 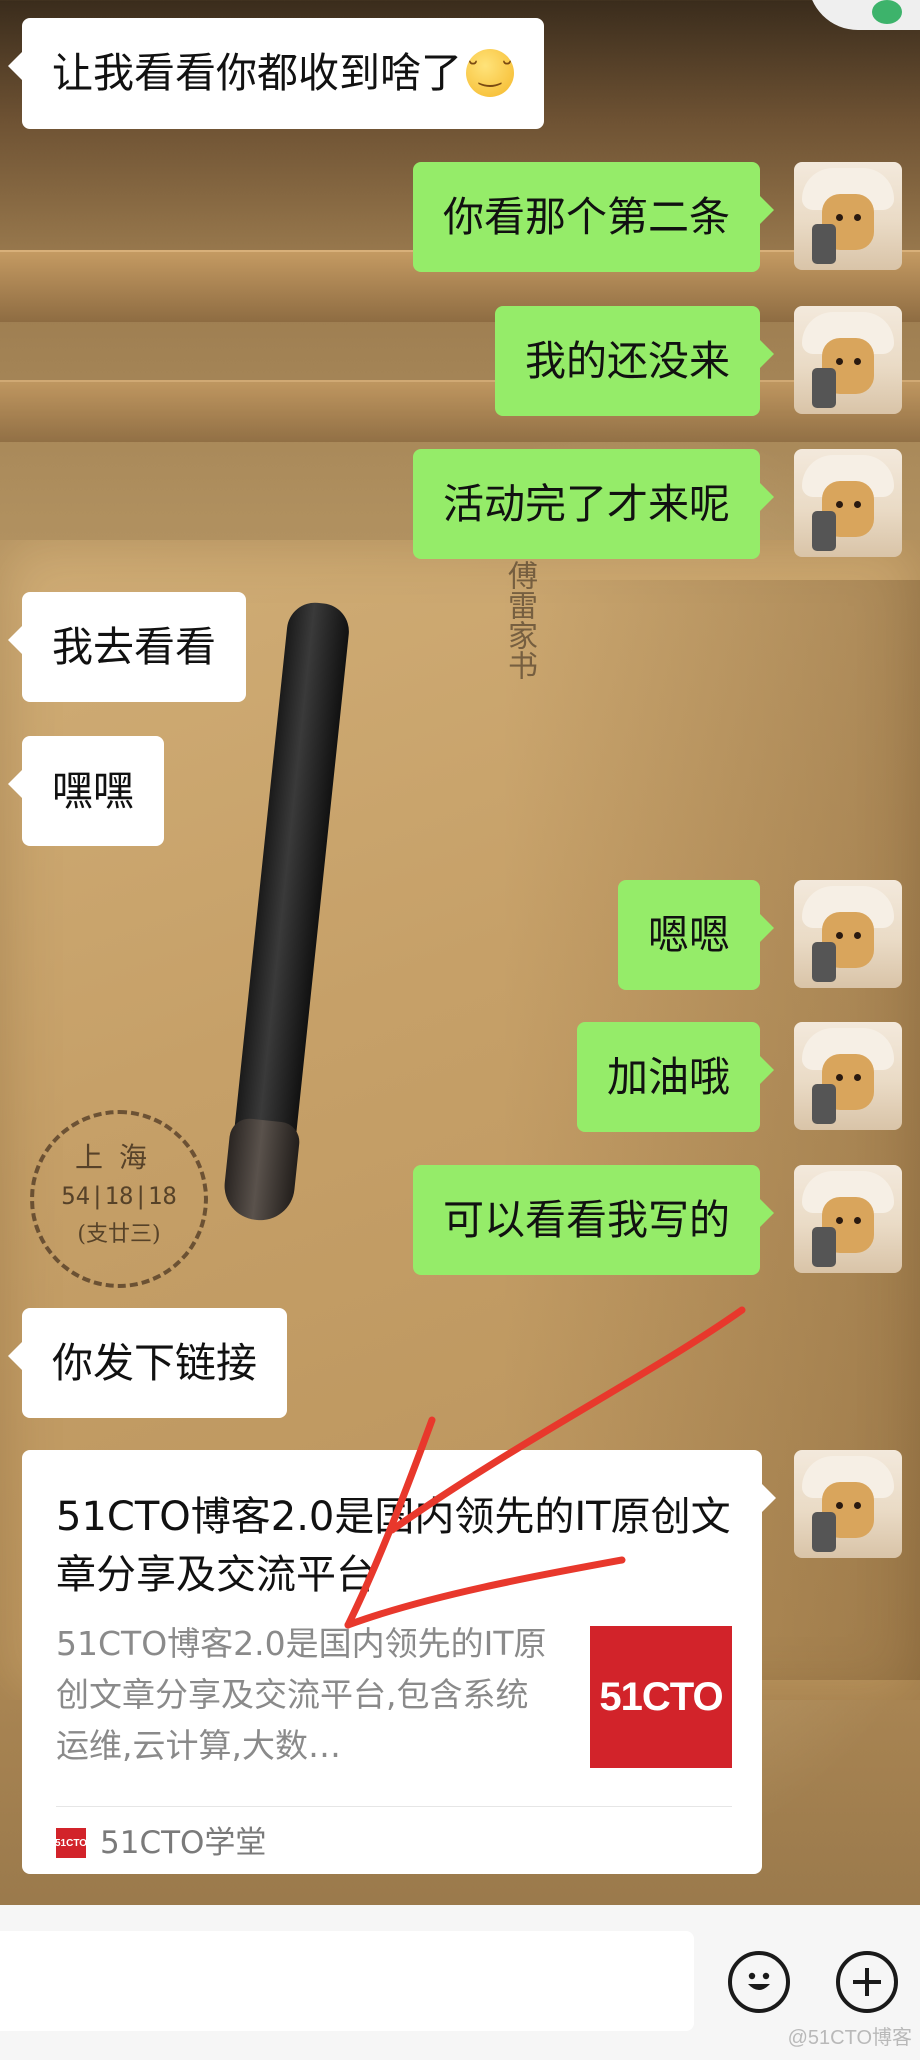 I want to click on link-card-source: 51CTO 51CTO学堂, so click(x=161, y=1843).